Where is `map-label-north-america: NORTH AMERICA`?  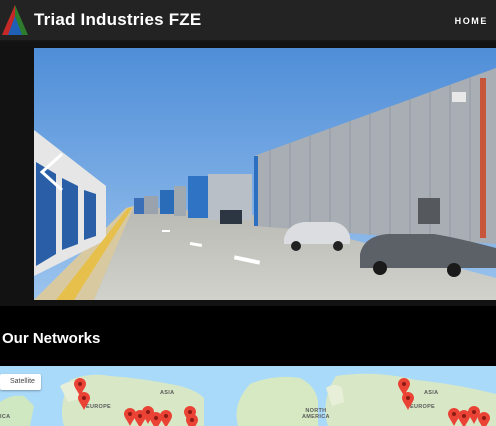 map-label-north-america: NORTH AMERICA is located at coordinates (316, 414).